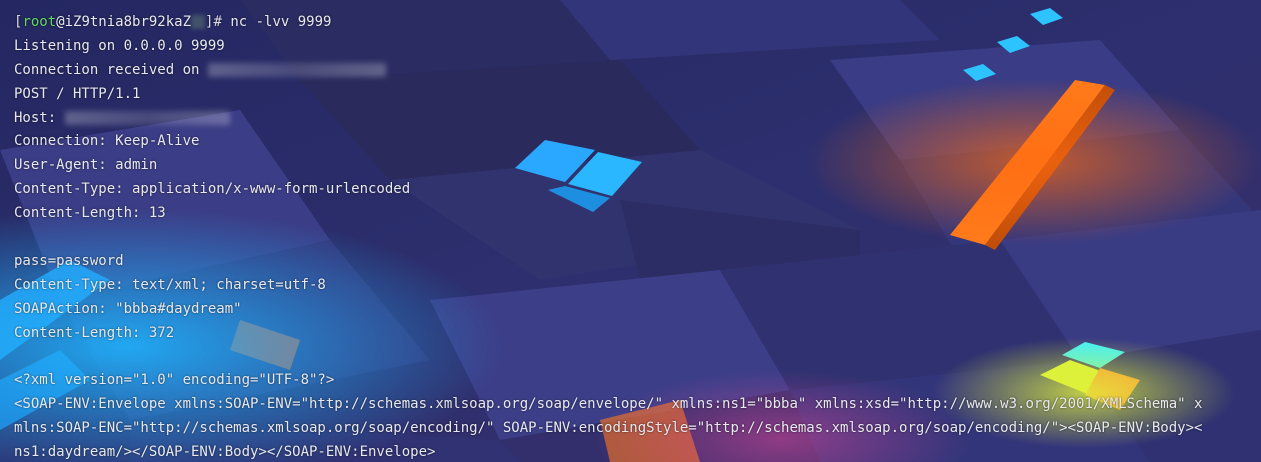  What do you see at coordinates (39, 117) in the screenshot?
I see `output-host: Host:` at bounding box center [39, 117].